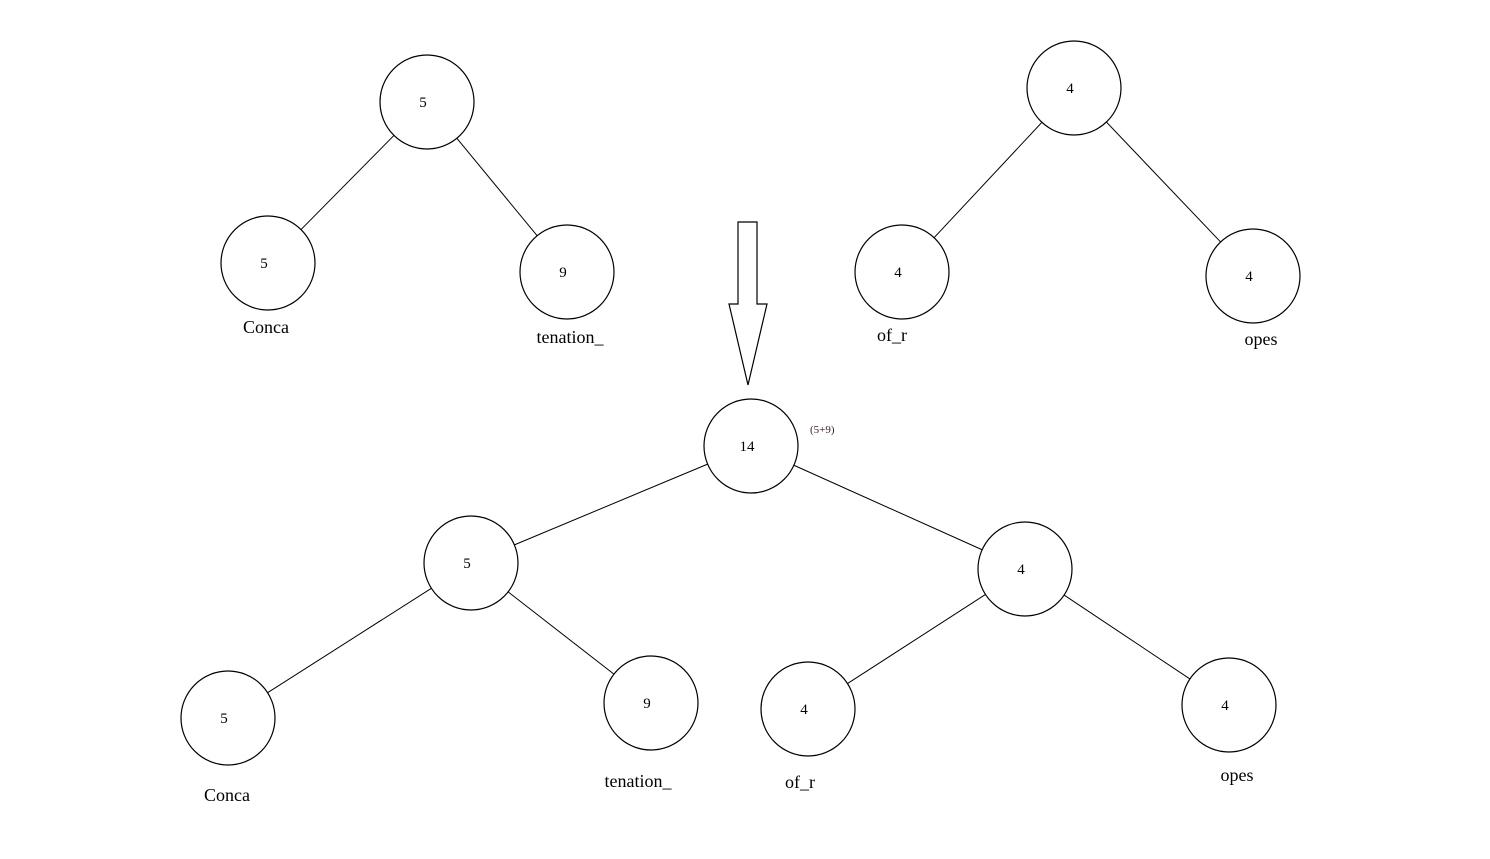 The width and height of the screenshot is (1490, 859). I want to click on node-value: 14, so click(748, 447).